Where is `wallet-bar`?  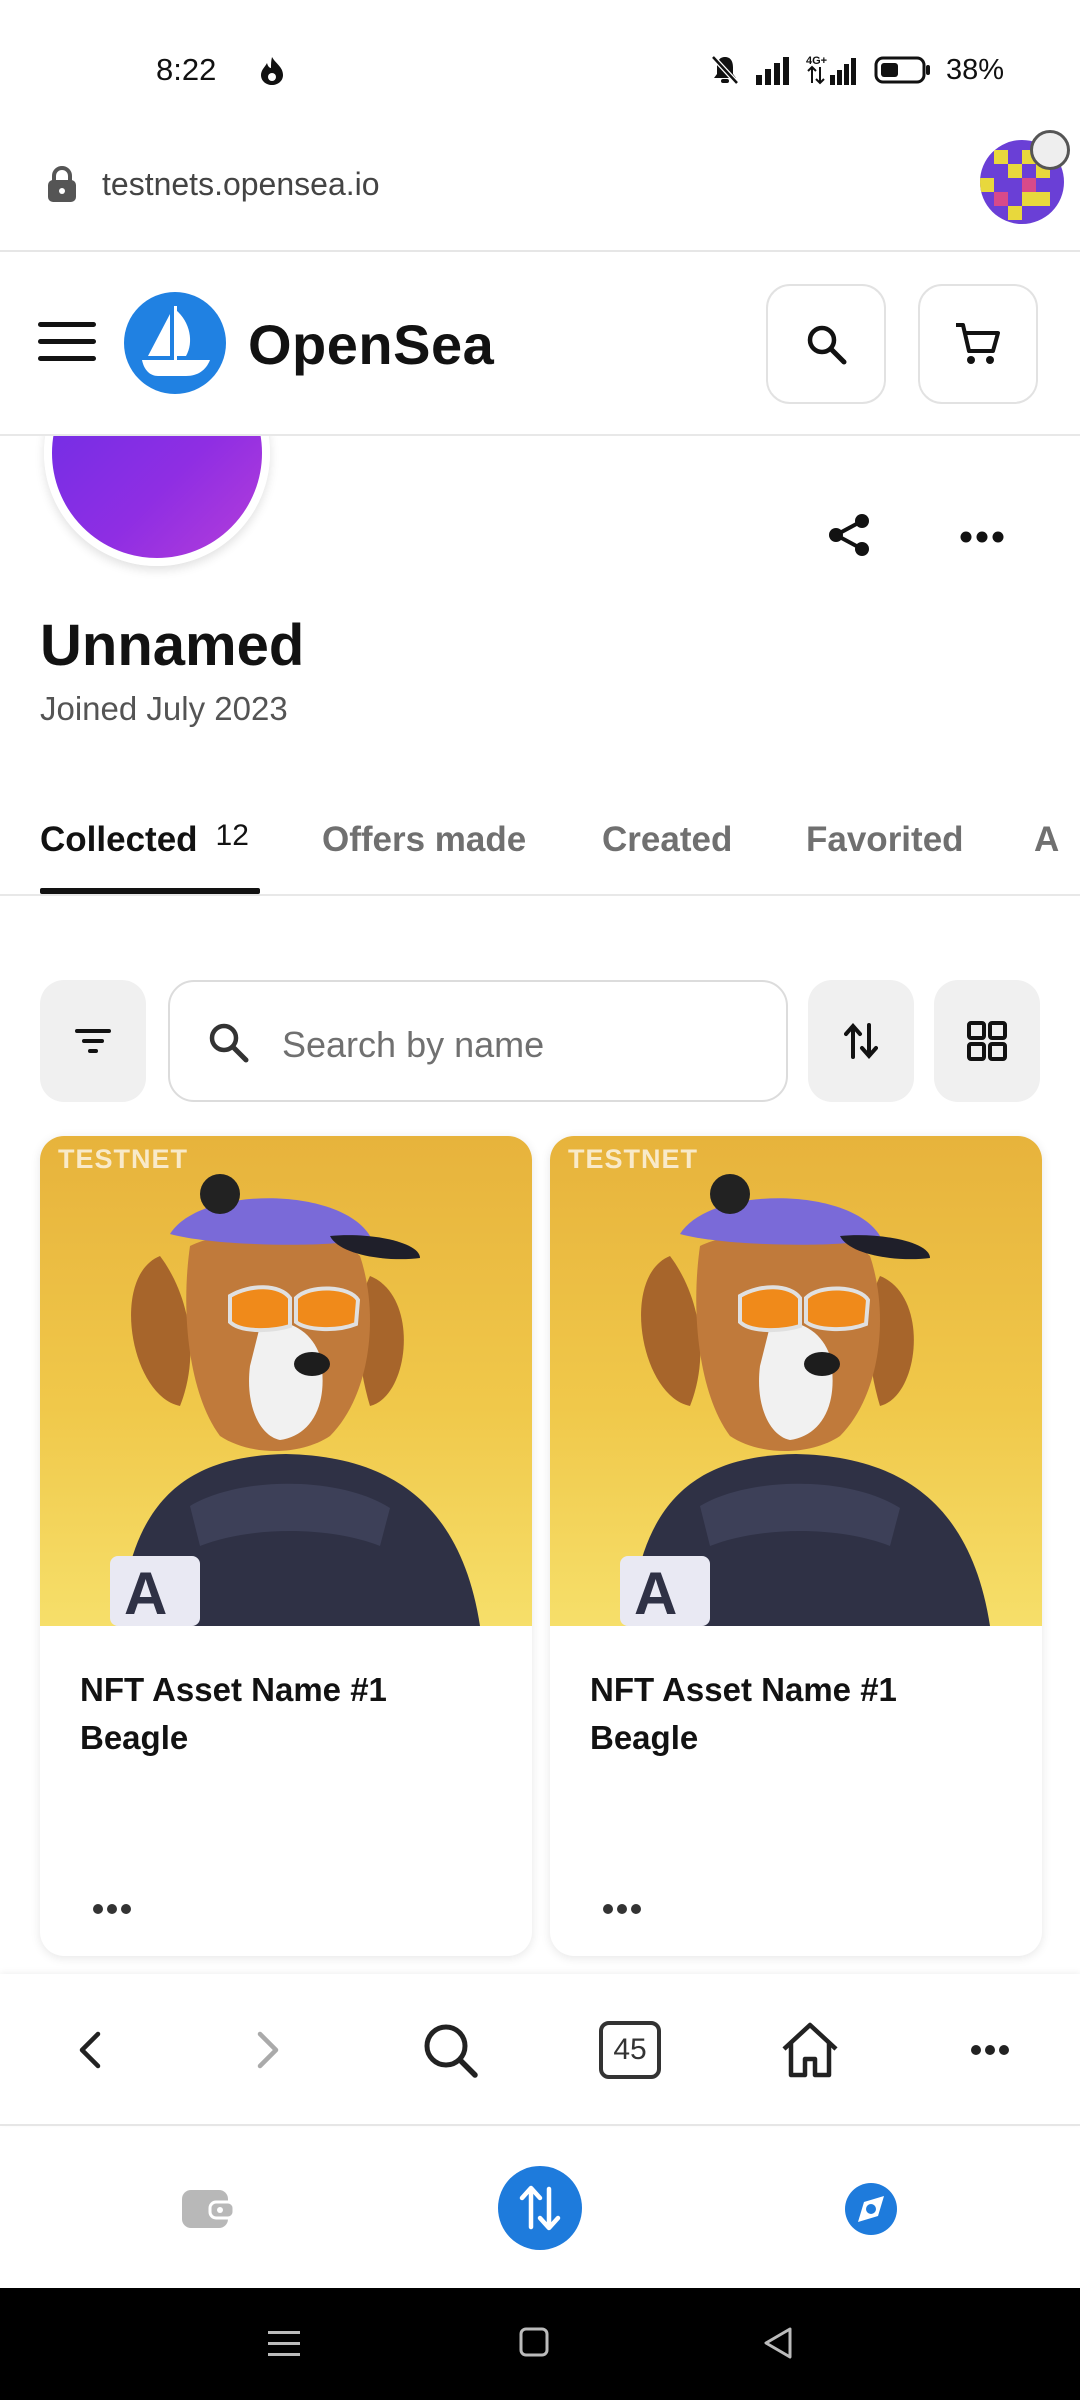
wallet-bar is located at coordinates (540, 2208).